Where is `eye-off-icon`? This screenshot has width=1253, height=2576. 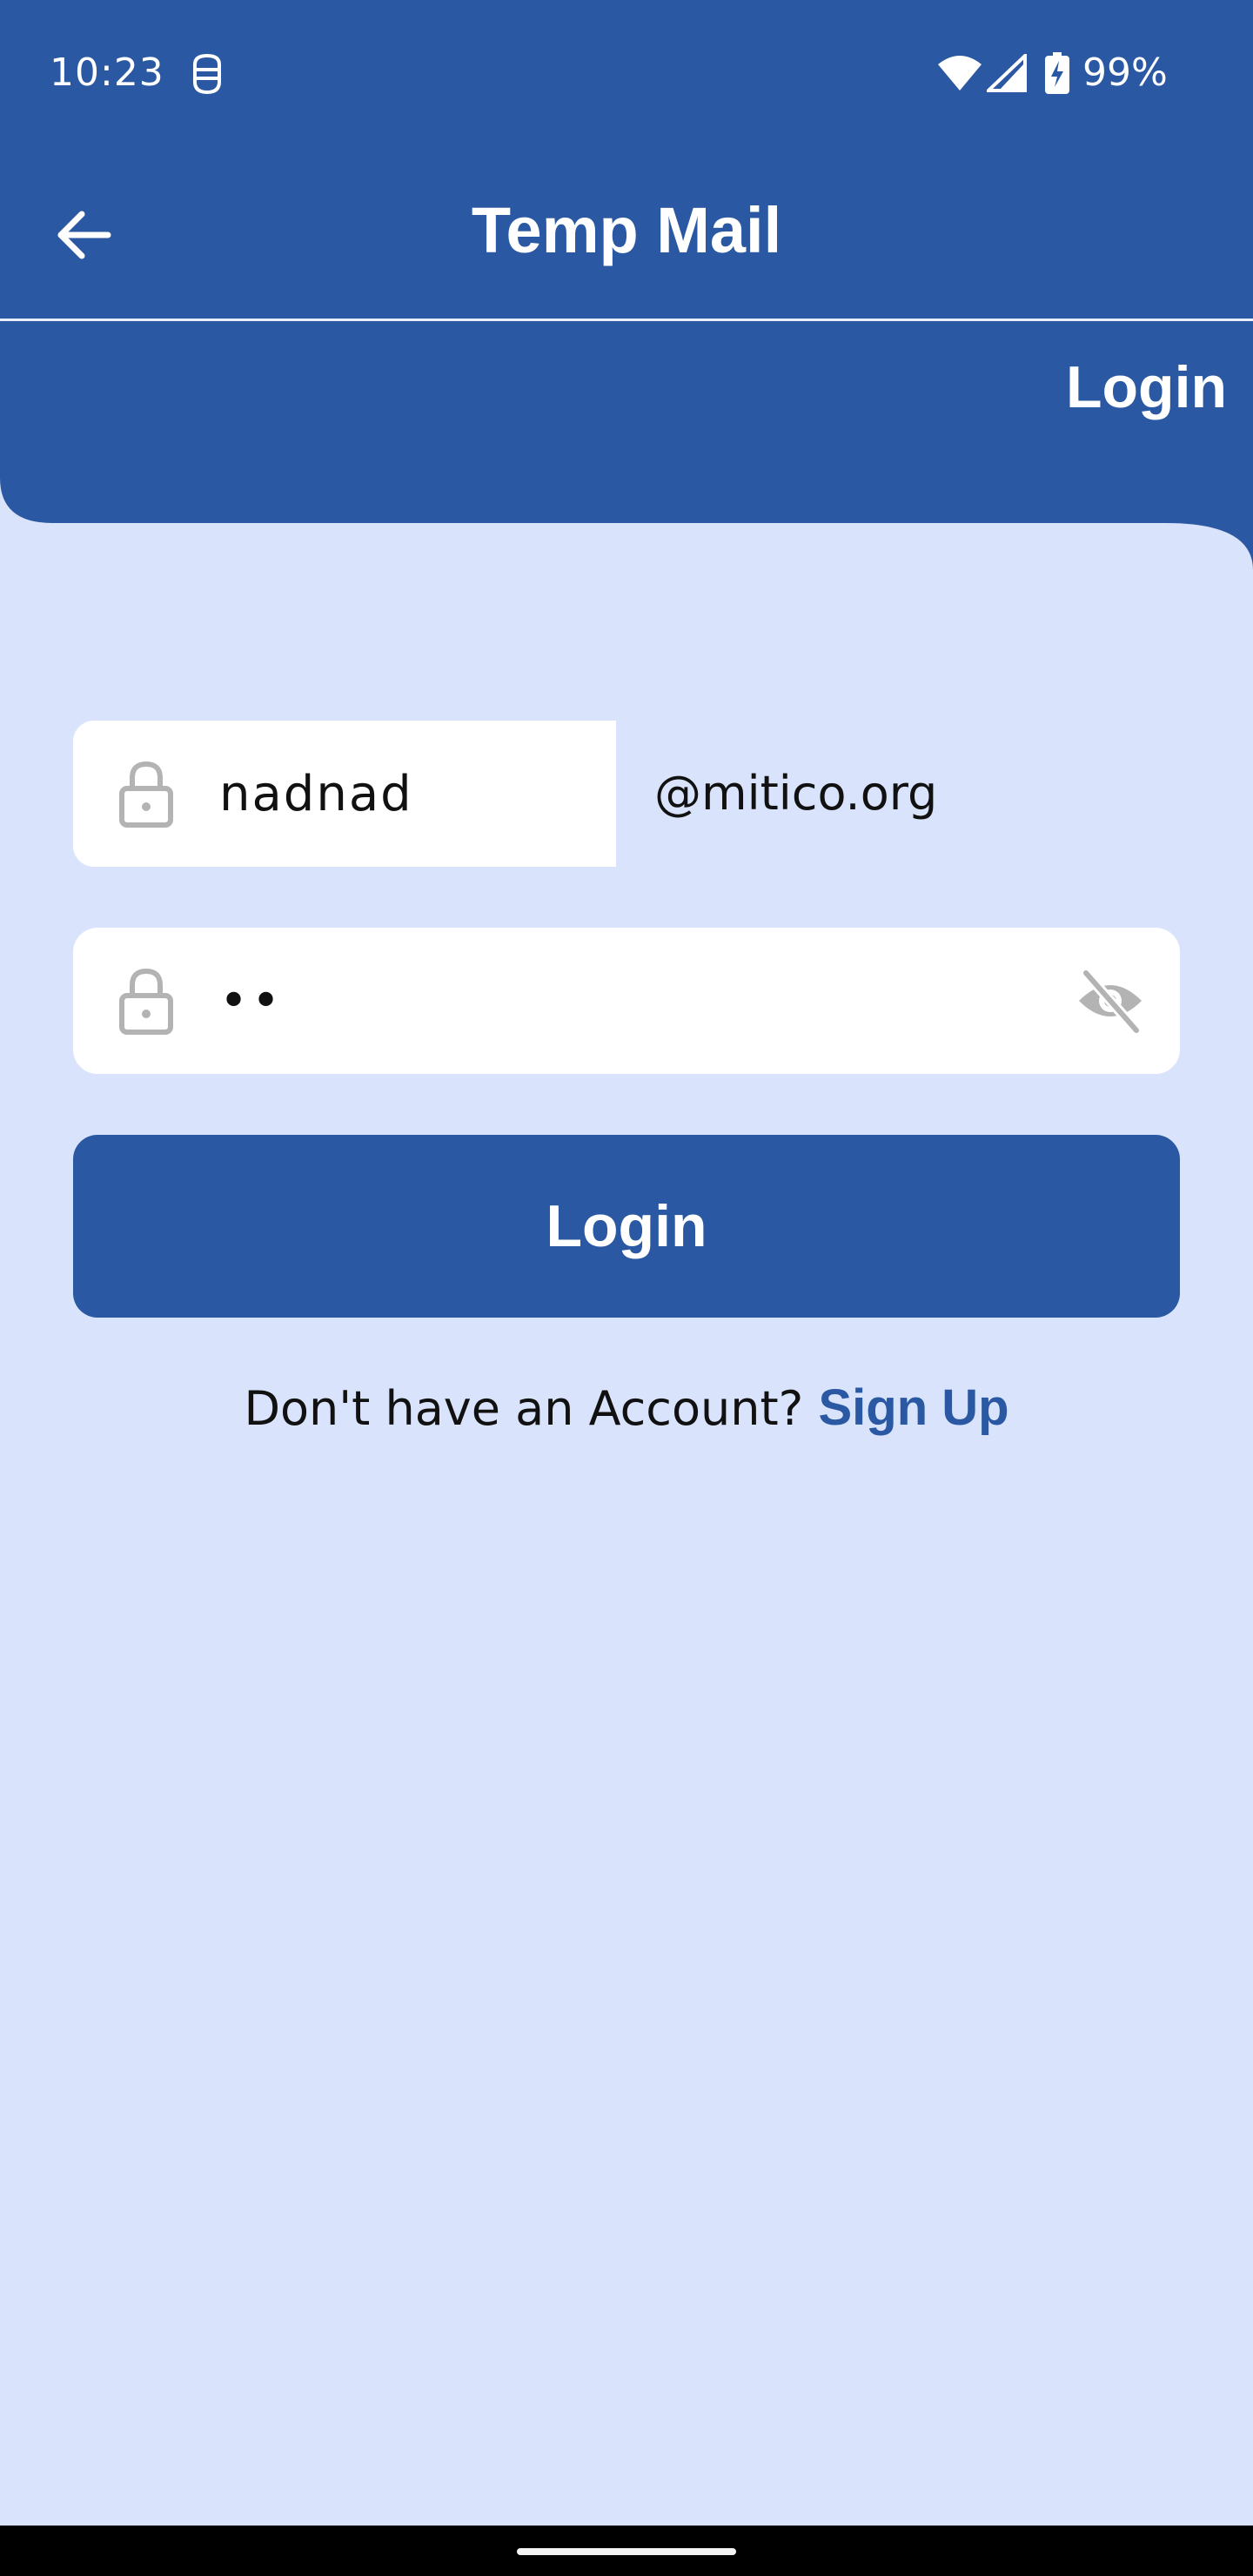 eye-off-icon is located at coordinates (1110, 1001).